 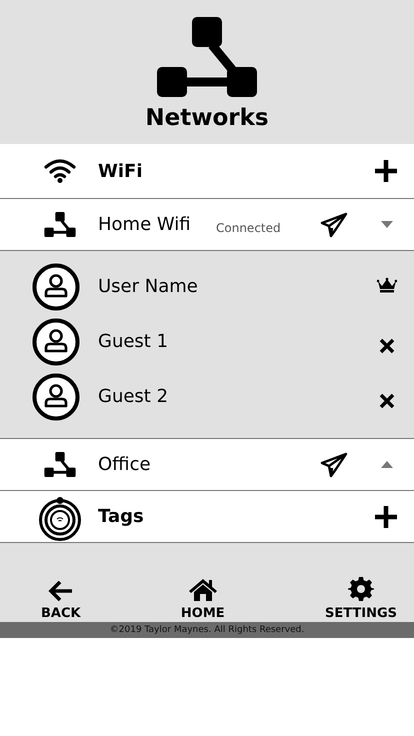 What do you see at coordinates (361, 589) in the screenshot?
I see `settings-icon` at bounding box center [361, 589].